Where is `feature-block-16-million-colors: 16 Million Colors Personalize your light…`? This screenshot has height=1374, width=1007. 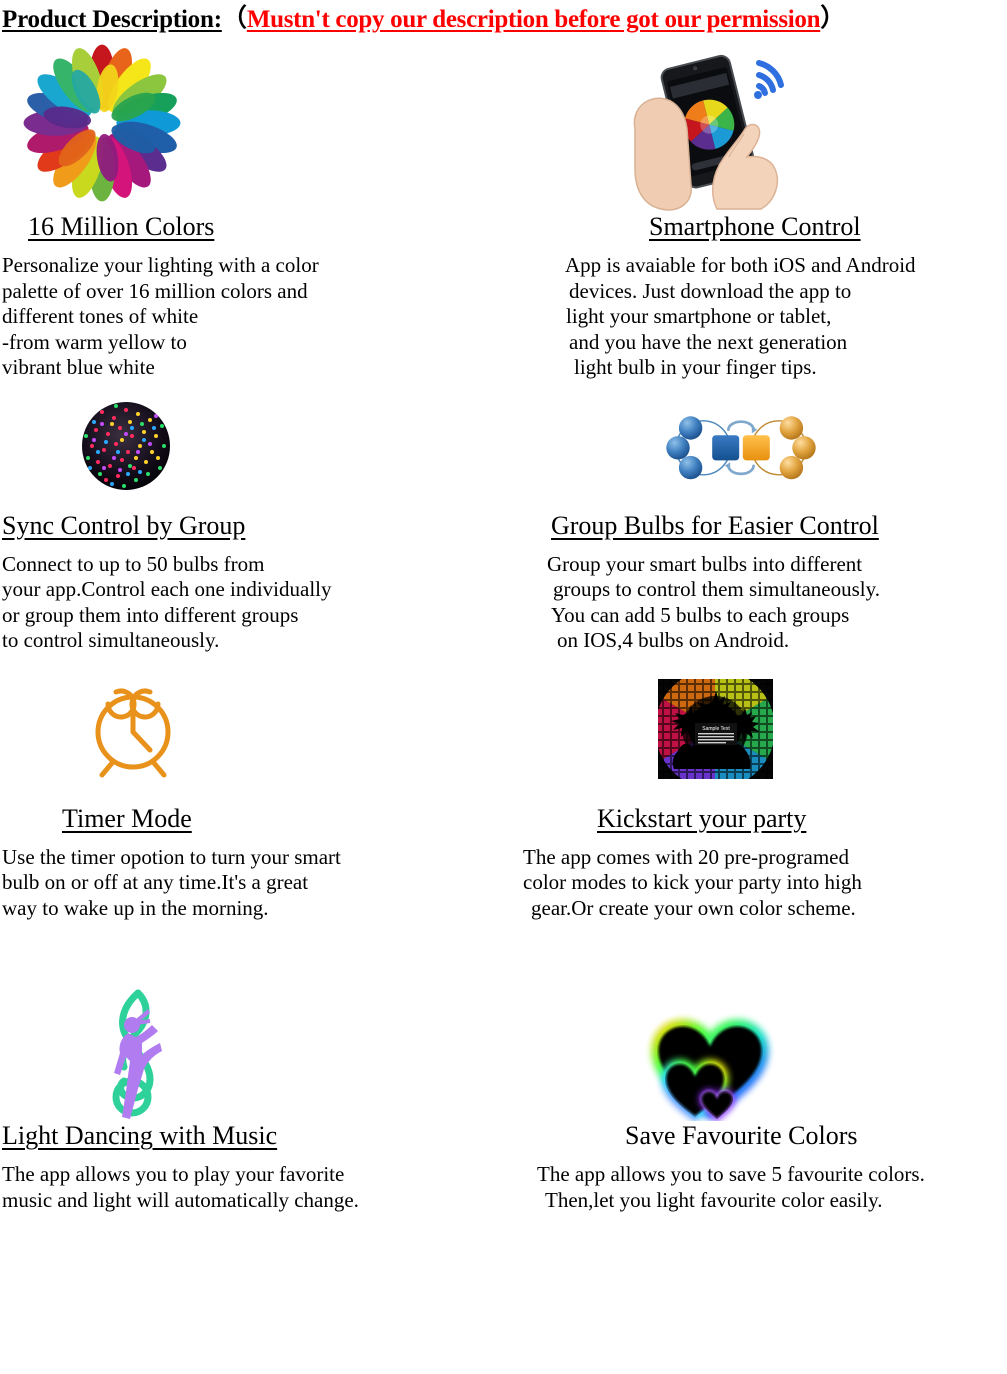 feature-block-16-million-colors: 16 Million Colors Personalize your light… is located at coordinates (251, 207).